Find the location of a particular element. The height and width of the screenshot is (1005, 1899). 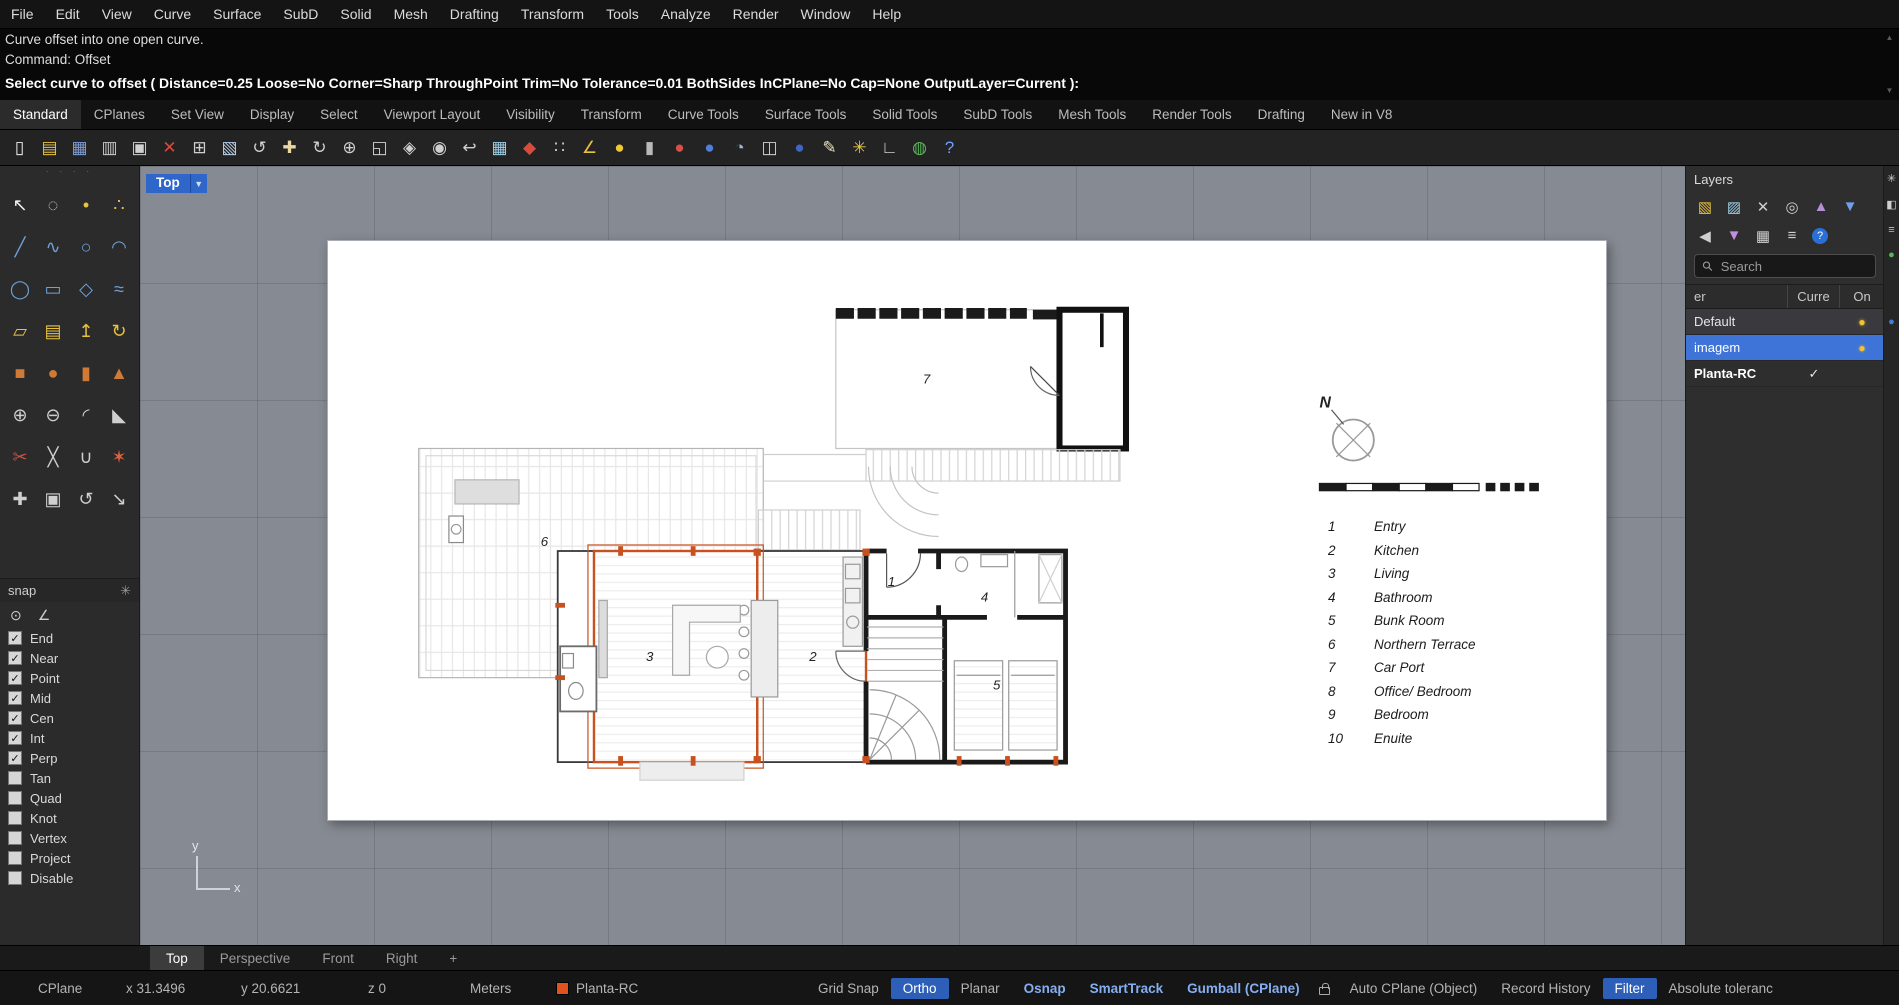

fillet-icon: ◜ is located at coordinates (86, 415).